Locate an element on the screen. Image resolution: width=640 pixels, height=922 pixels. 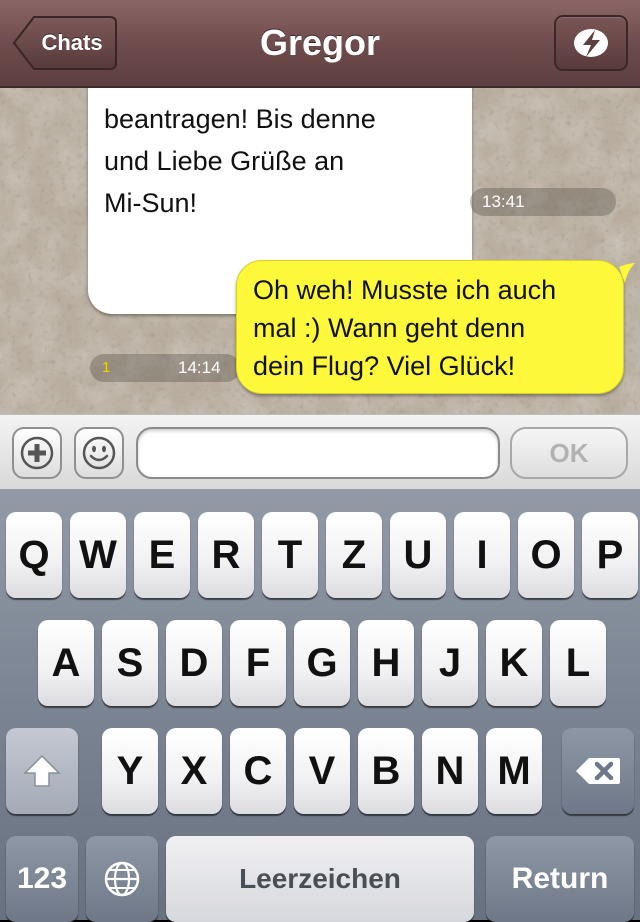
key-d: D is located at coordinates (194, 663).